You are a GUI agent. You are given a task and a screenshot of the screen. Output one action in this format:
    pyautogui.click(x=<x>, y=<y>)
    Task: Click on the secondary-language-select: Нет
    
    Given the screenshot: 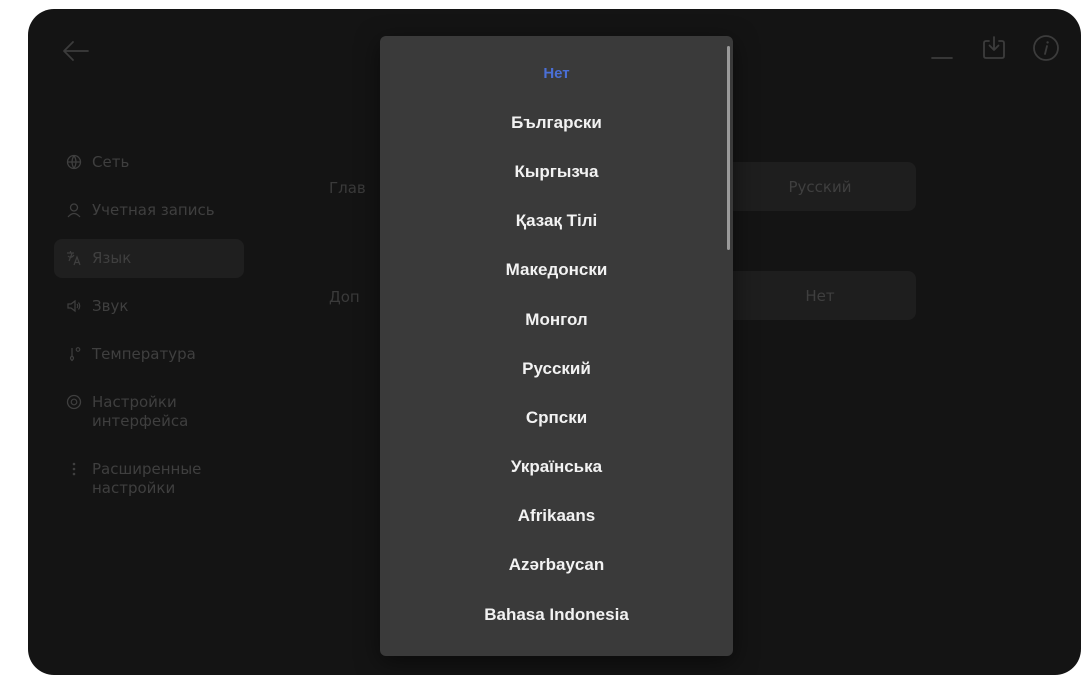 What is the action you would take?
    pyautogui.click(x=820, y=295)
    